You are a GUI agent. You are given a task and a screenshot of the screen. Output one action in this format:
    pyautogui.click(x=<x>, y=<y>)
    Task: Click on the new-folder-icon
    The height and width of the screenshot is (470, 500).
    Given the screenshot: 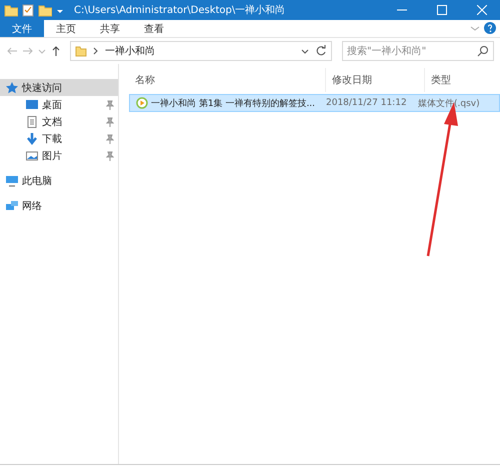 What is the action you would take?
    pyautogui.click(x=45, y=10)
    